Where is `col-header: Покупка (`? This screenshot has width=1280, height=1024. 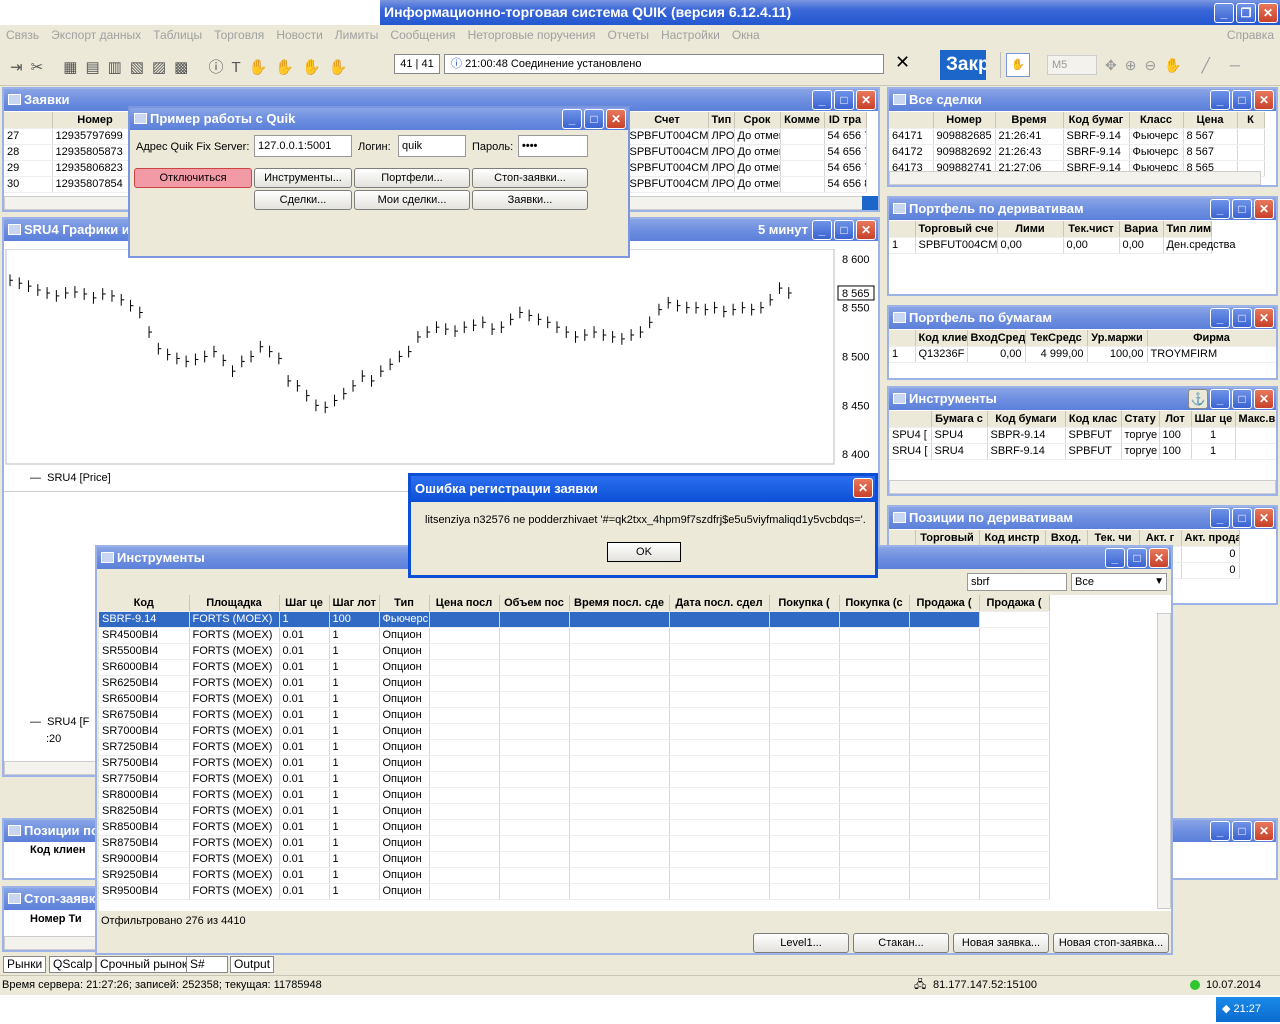
col-header: Покупка ( is located at coordinates (804, 603).